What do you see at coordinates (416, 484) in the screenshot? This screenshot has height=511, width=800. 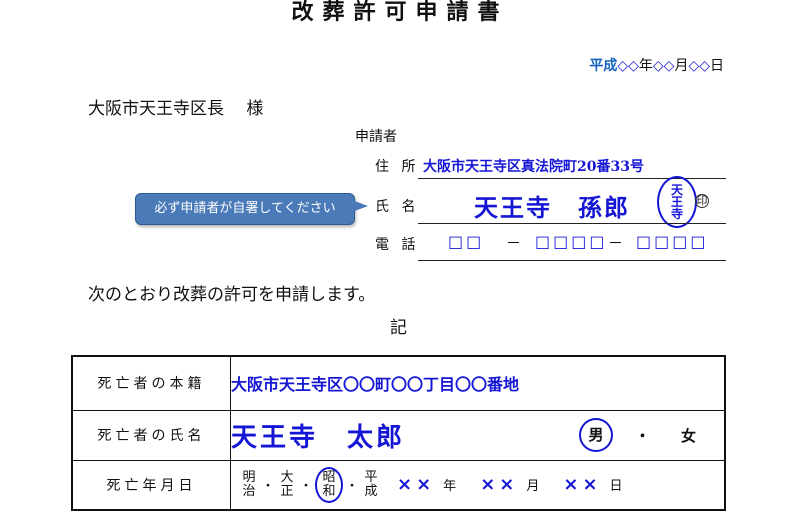 I see `death-year: ××` at bounding box center [416, 484].